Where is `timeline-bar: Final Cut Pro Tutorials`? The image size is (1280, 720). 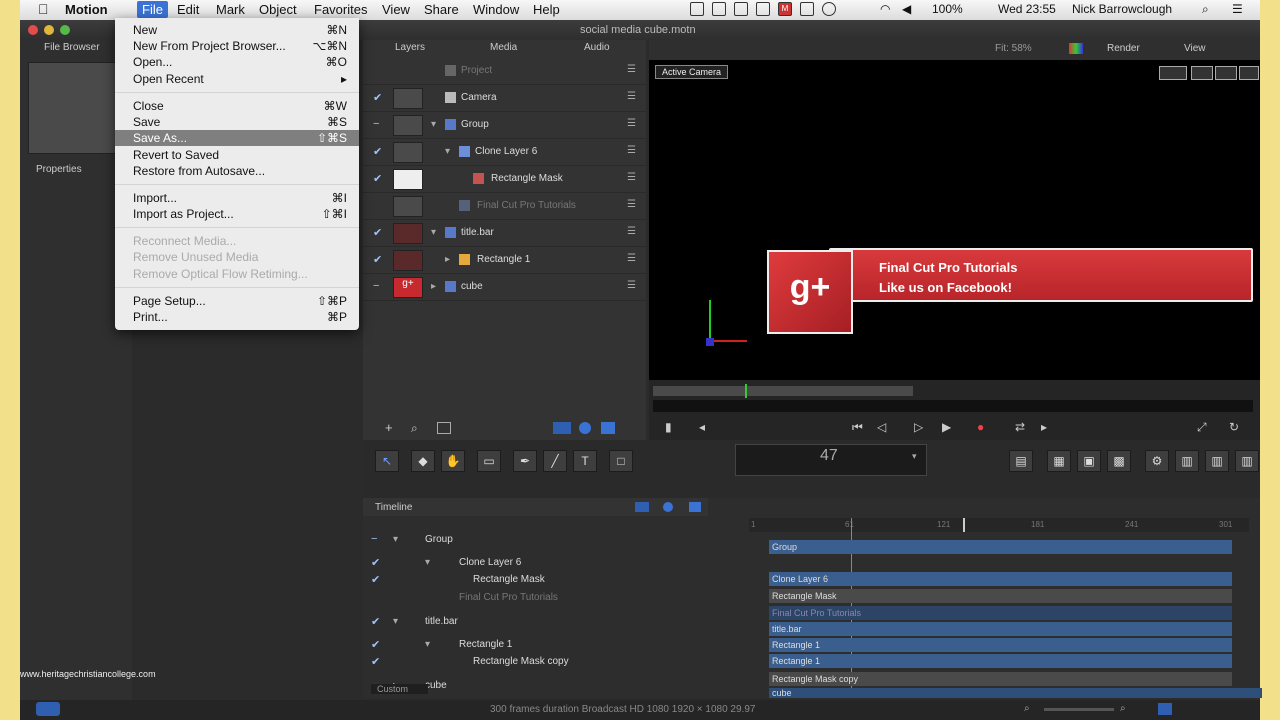 timeline-bar: Final Cut Pro Tutorials is located at coordinates (1000, 613).